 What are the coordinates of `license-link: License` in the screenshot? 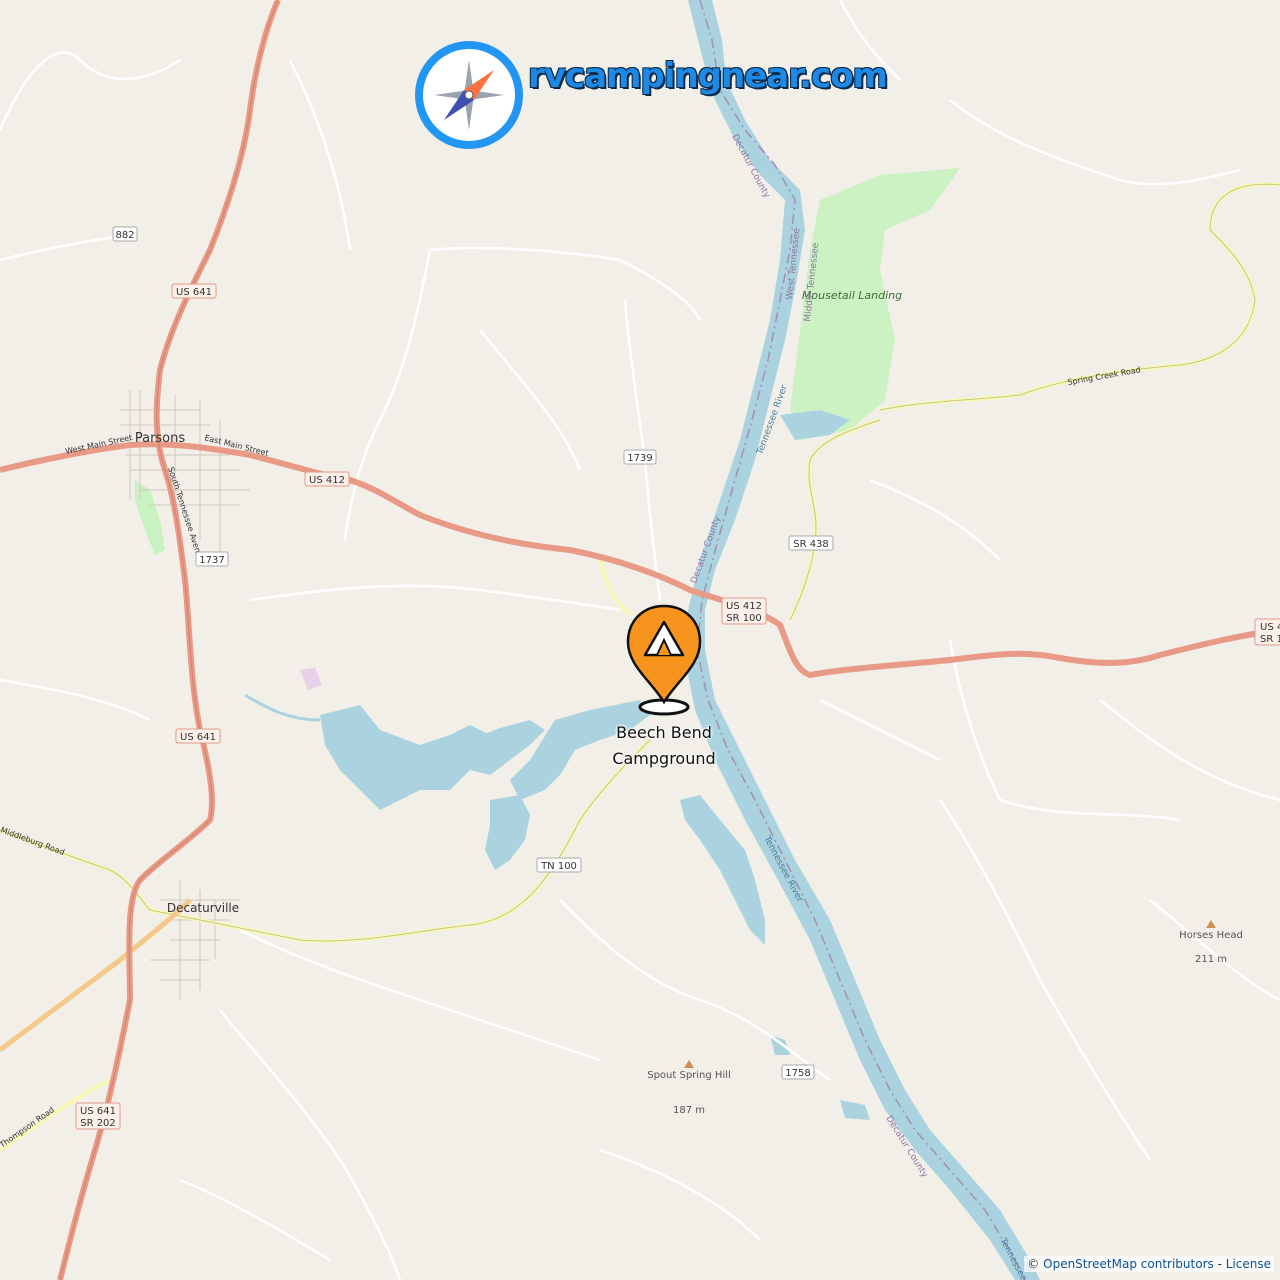 It's located at (1248, 1264).